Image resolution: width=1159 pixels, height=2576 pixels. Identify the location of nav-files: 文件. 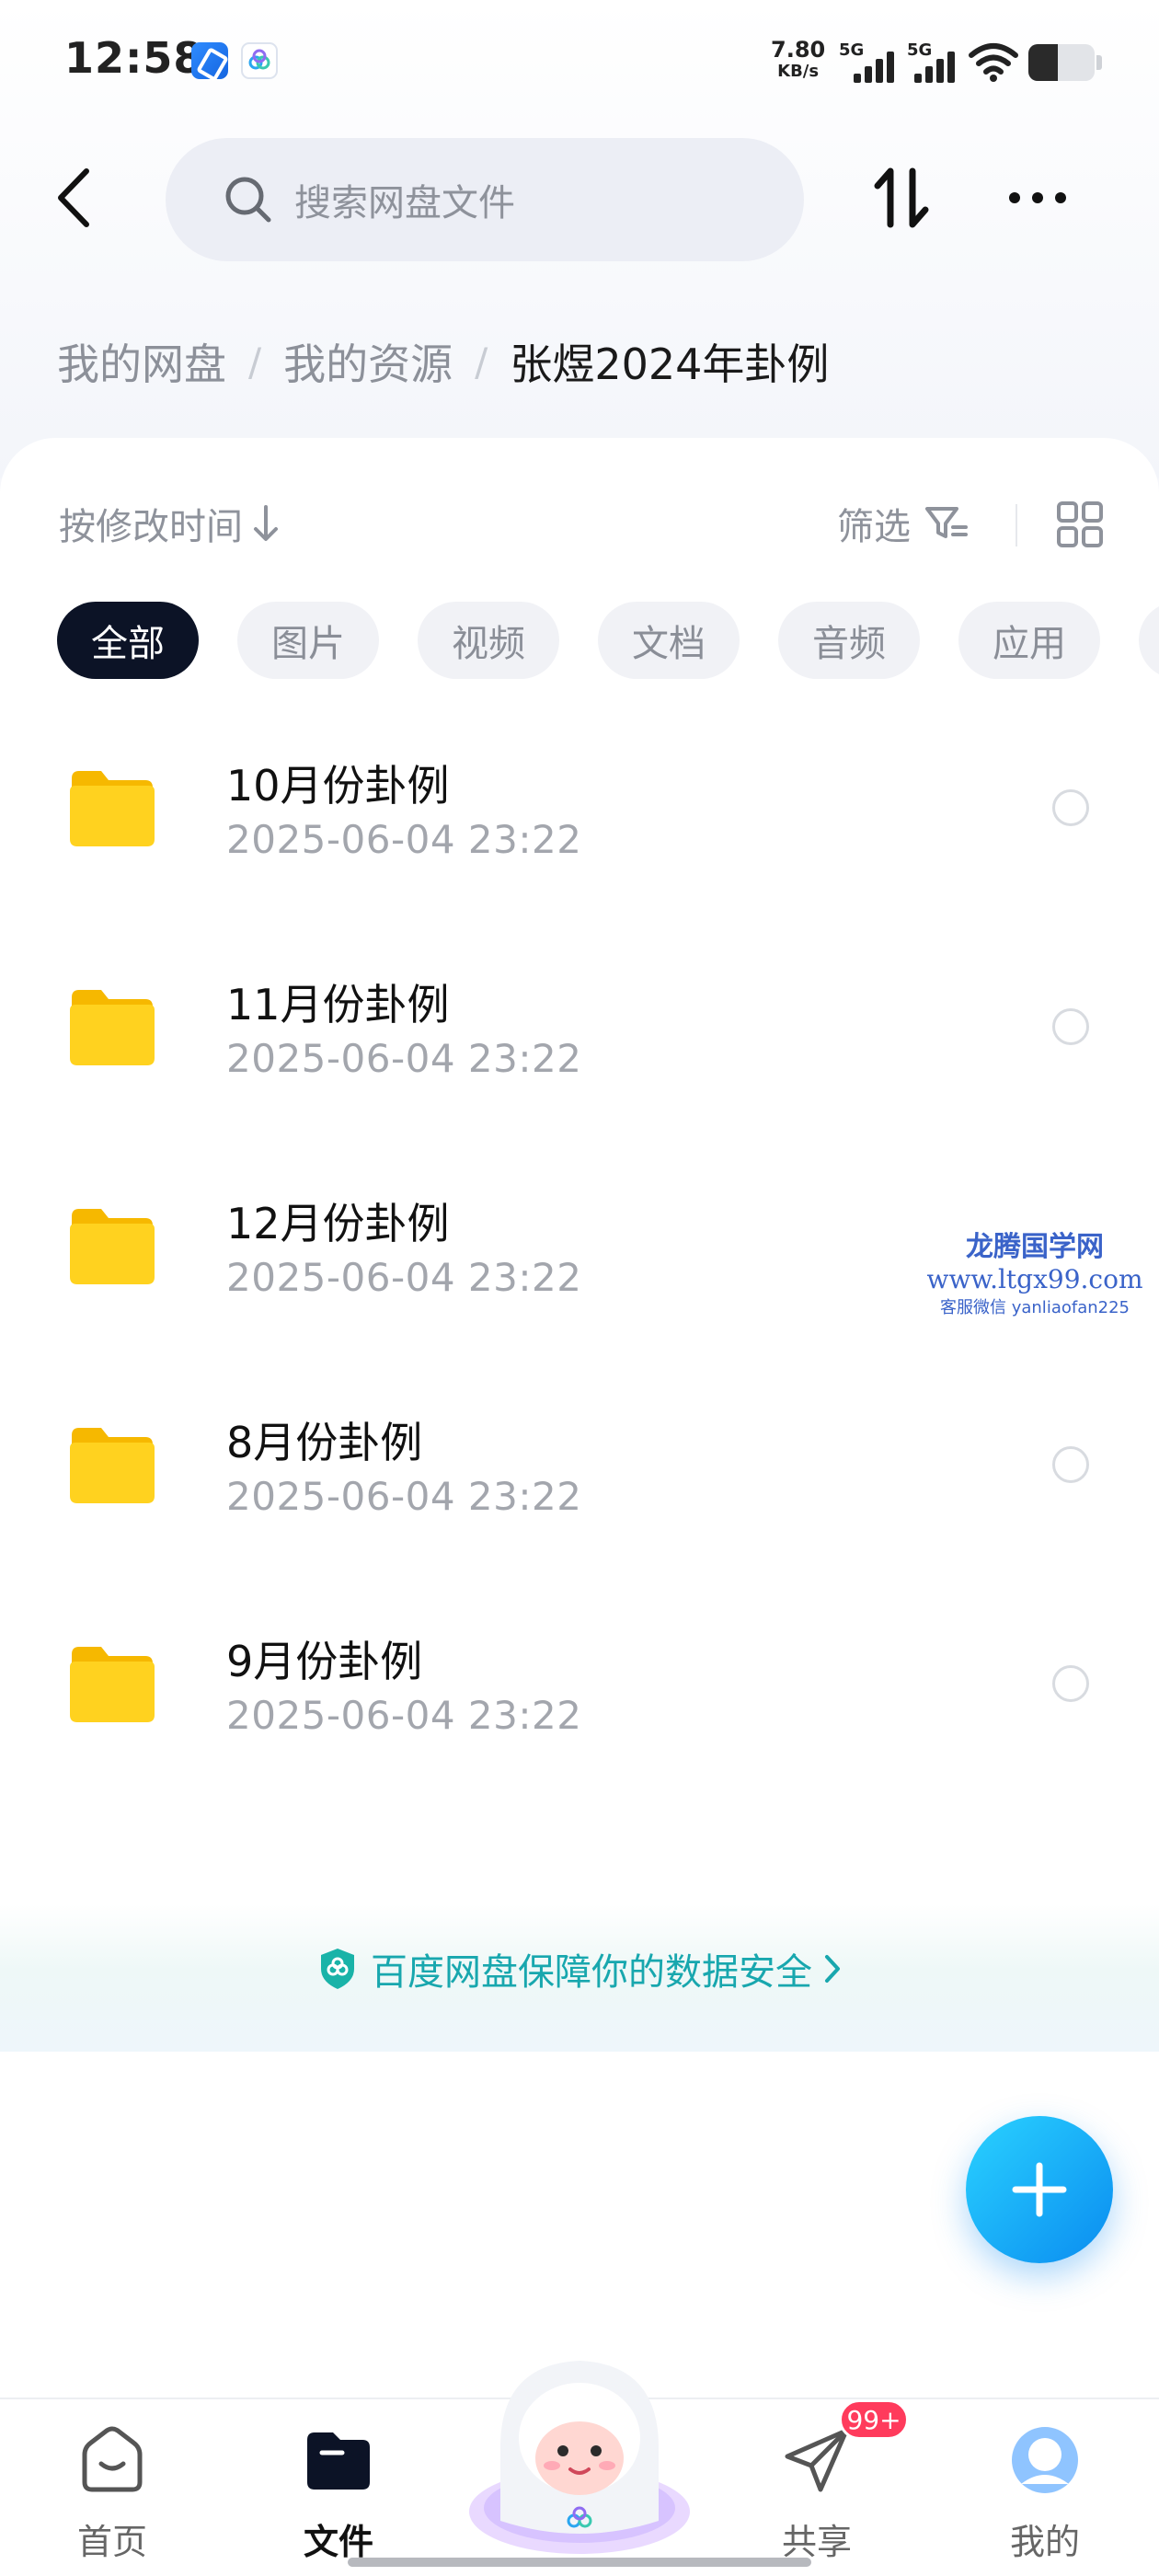
(338, 2492).